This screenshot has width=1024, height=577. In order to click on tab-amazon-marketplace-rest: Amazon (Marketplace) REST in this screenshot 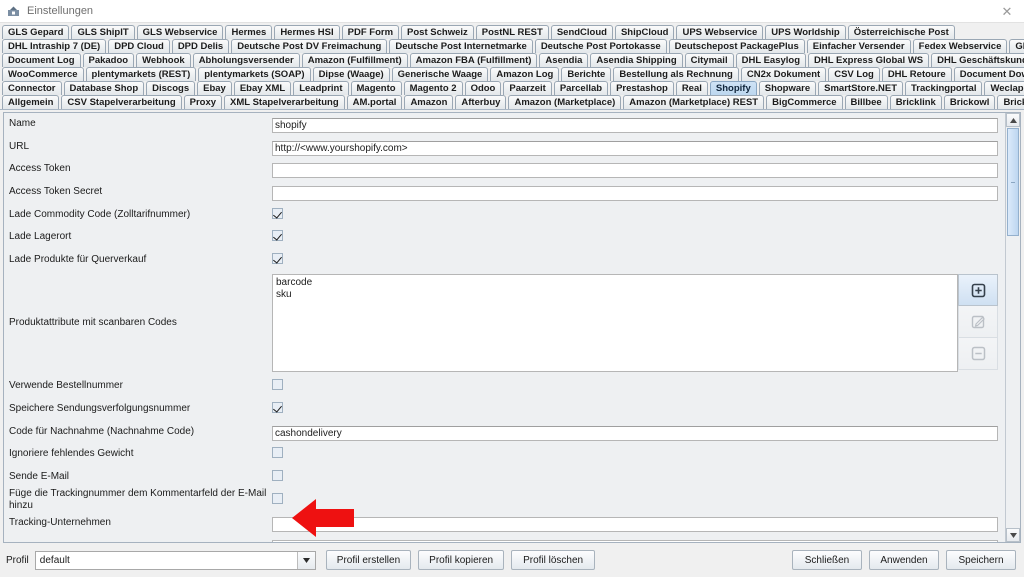, I will do `click(694, 102)`.